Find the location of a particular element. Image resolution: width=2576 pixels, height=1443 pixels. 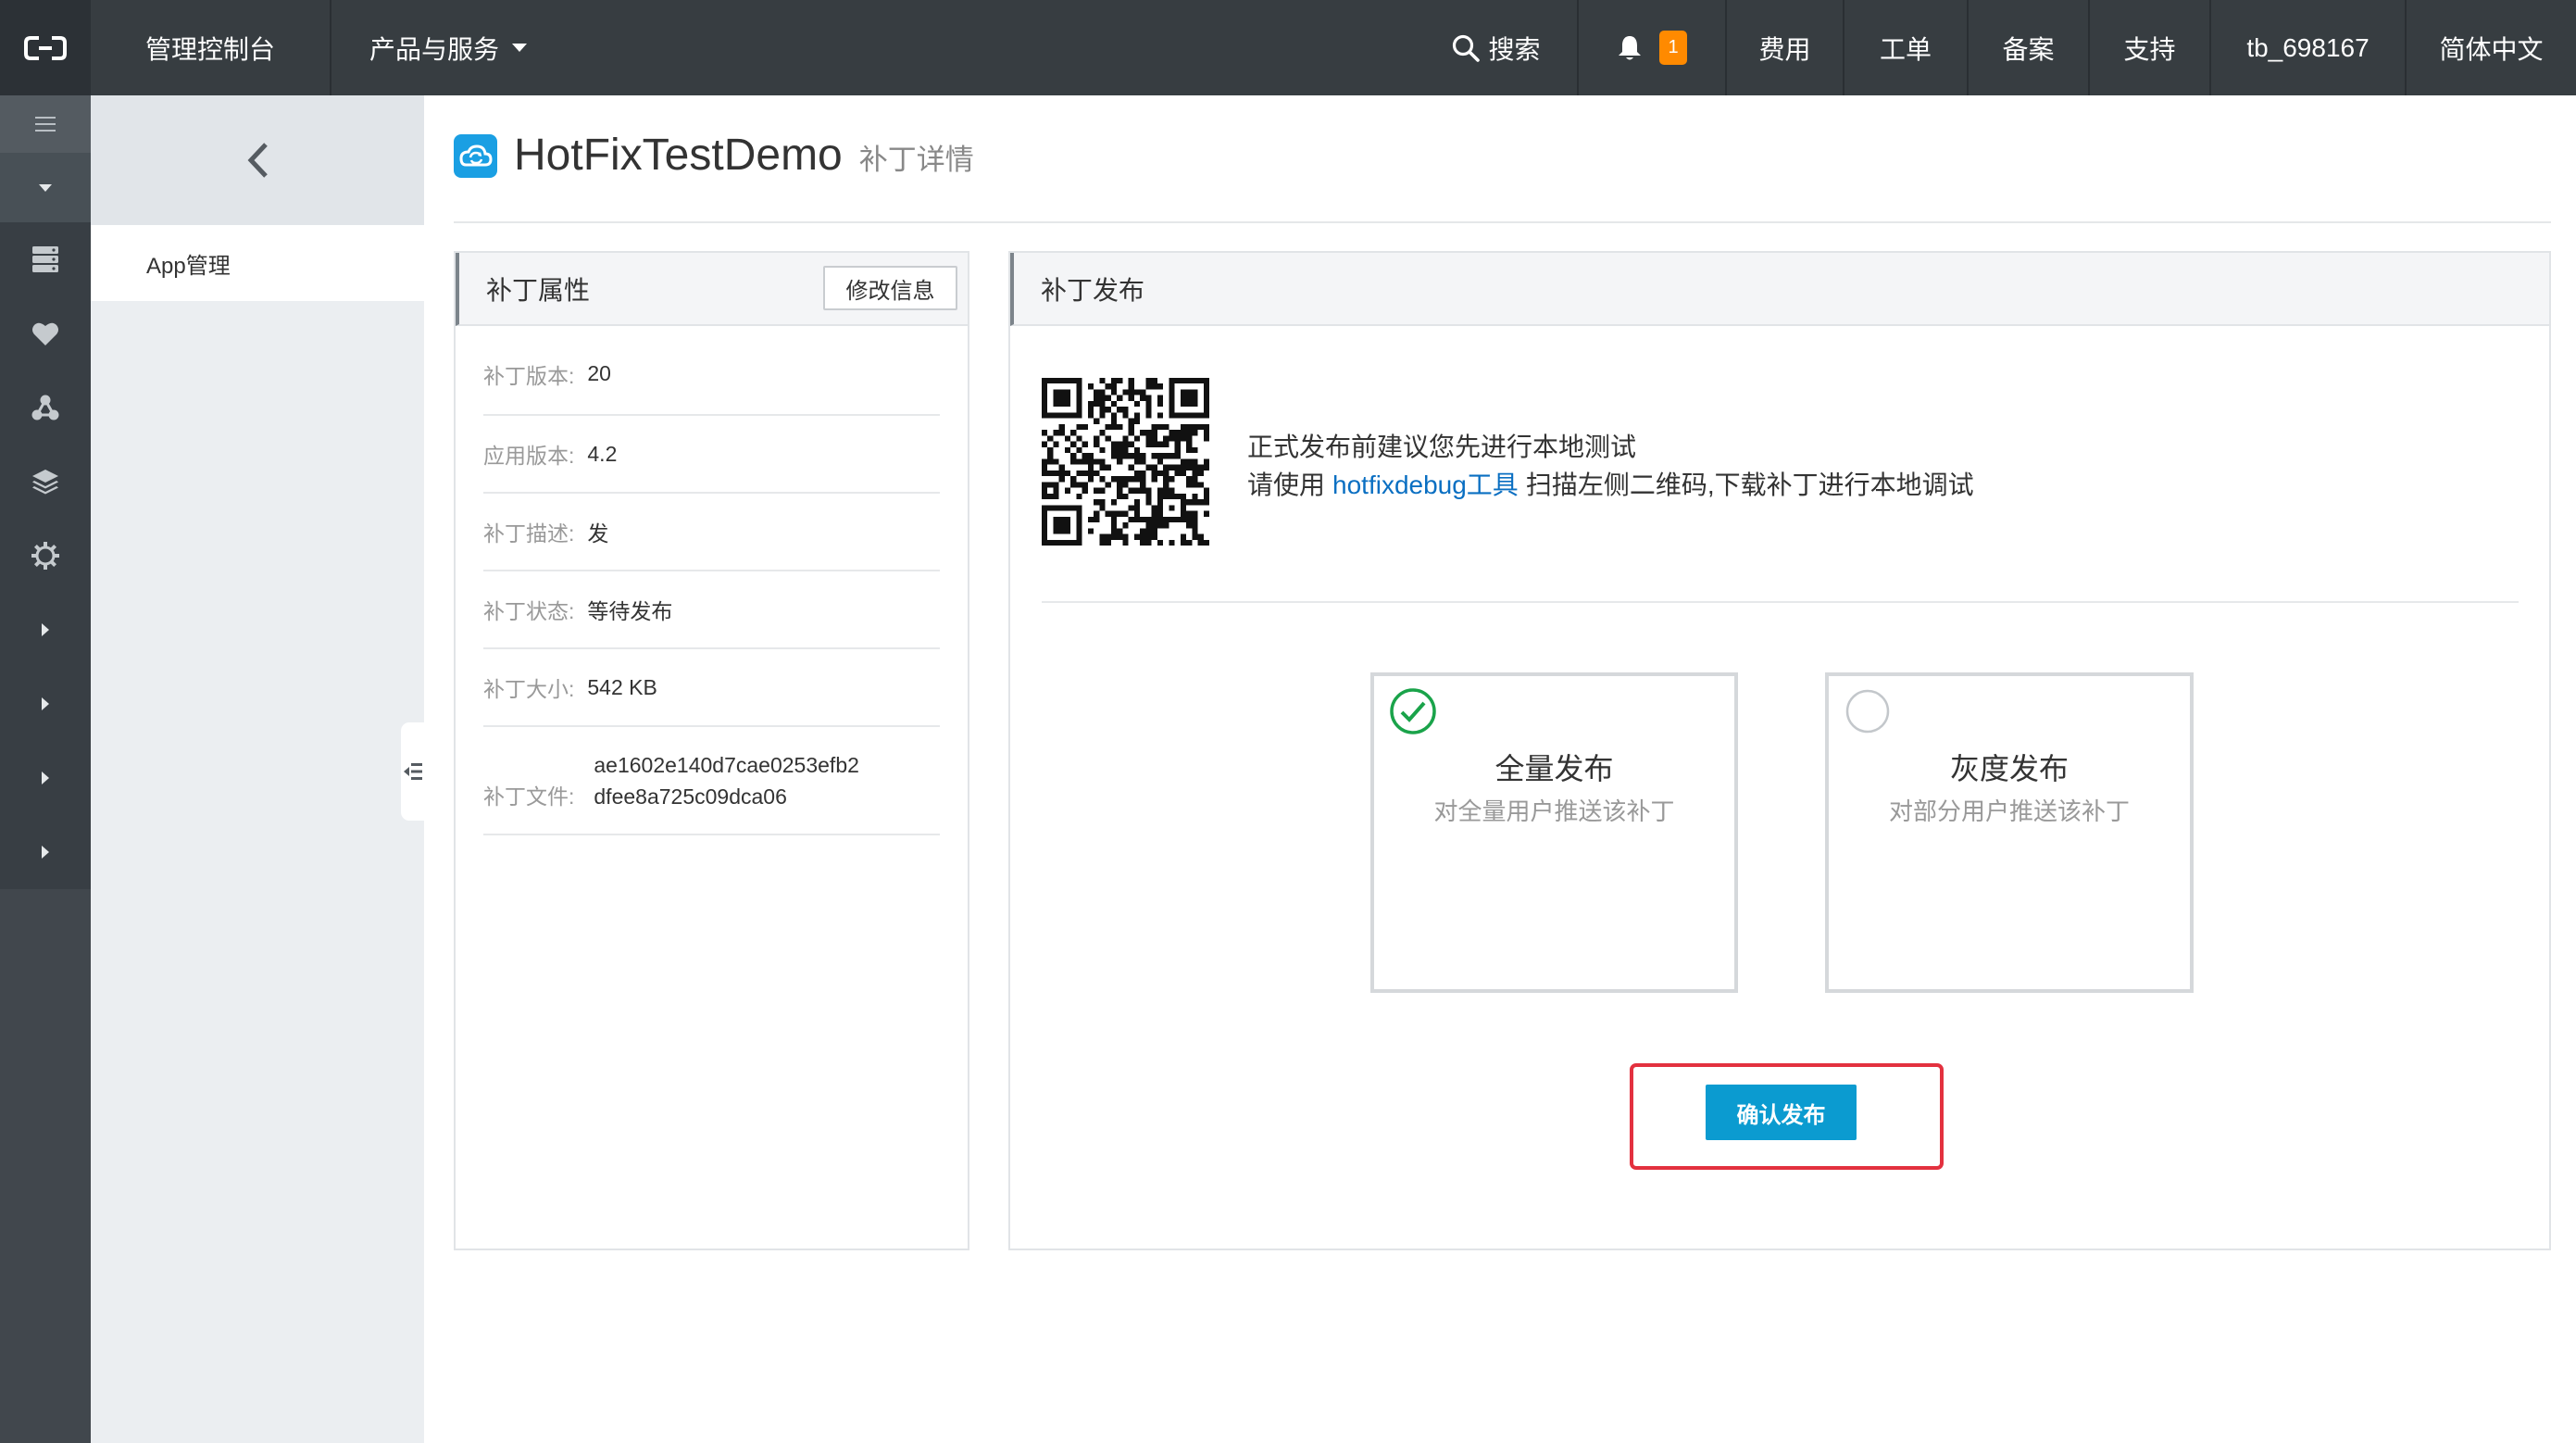

panel-title: 补丁属性 is located at coordinates (538, 290).